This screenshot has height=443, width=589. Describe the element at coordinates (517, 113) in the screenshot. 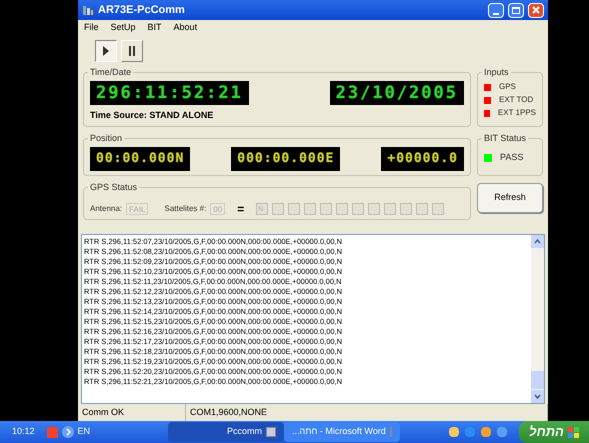

I see `input-label: EXT 1PPS` at that location.